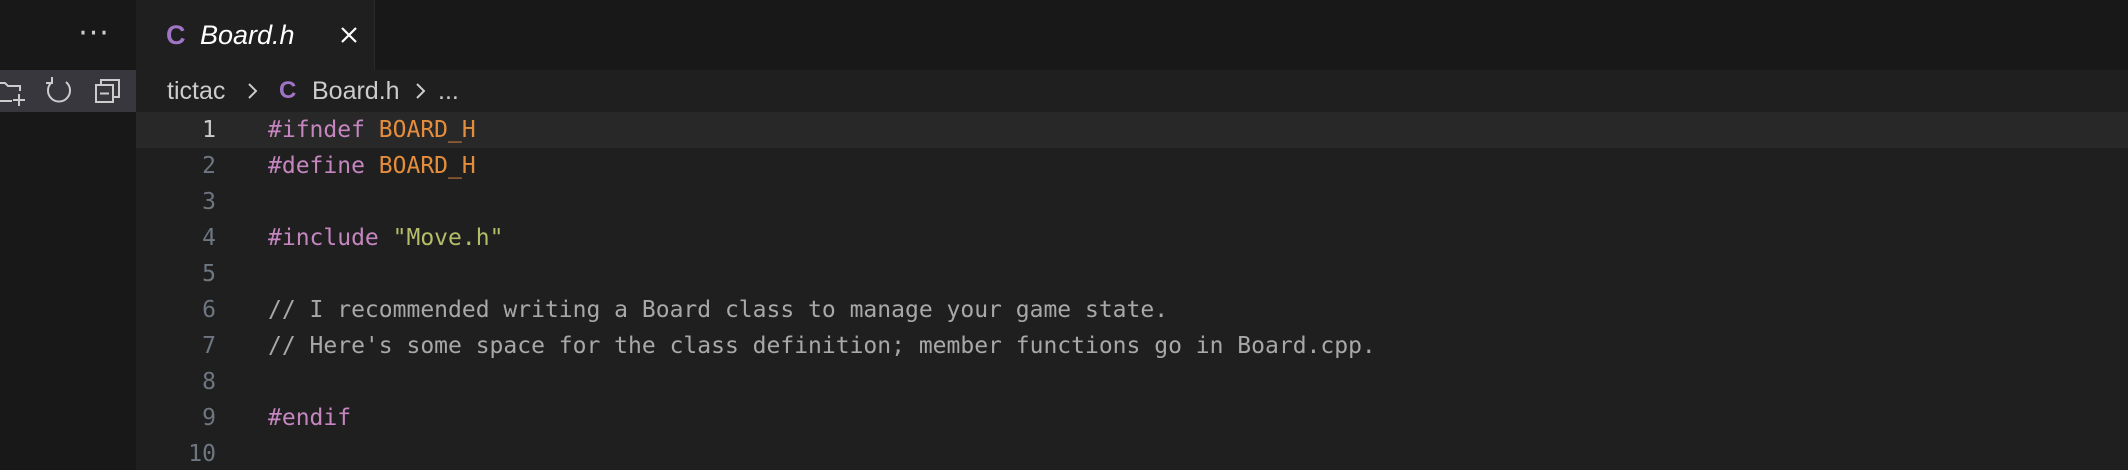 This screenshot has width=2128, height=470. Describe the element at coordinates (356, 91) in the screenshot. I see `breadcrumb-file: Board.h` at that location.